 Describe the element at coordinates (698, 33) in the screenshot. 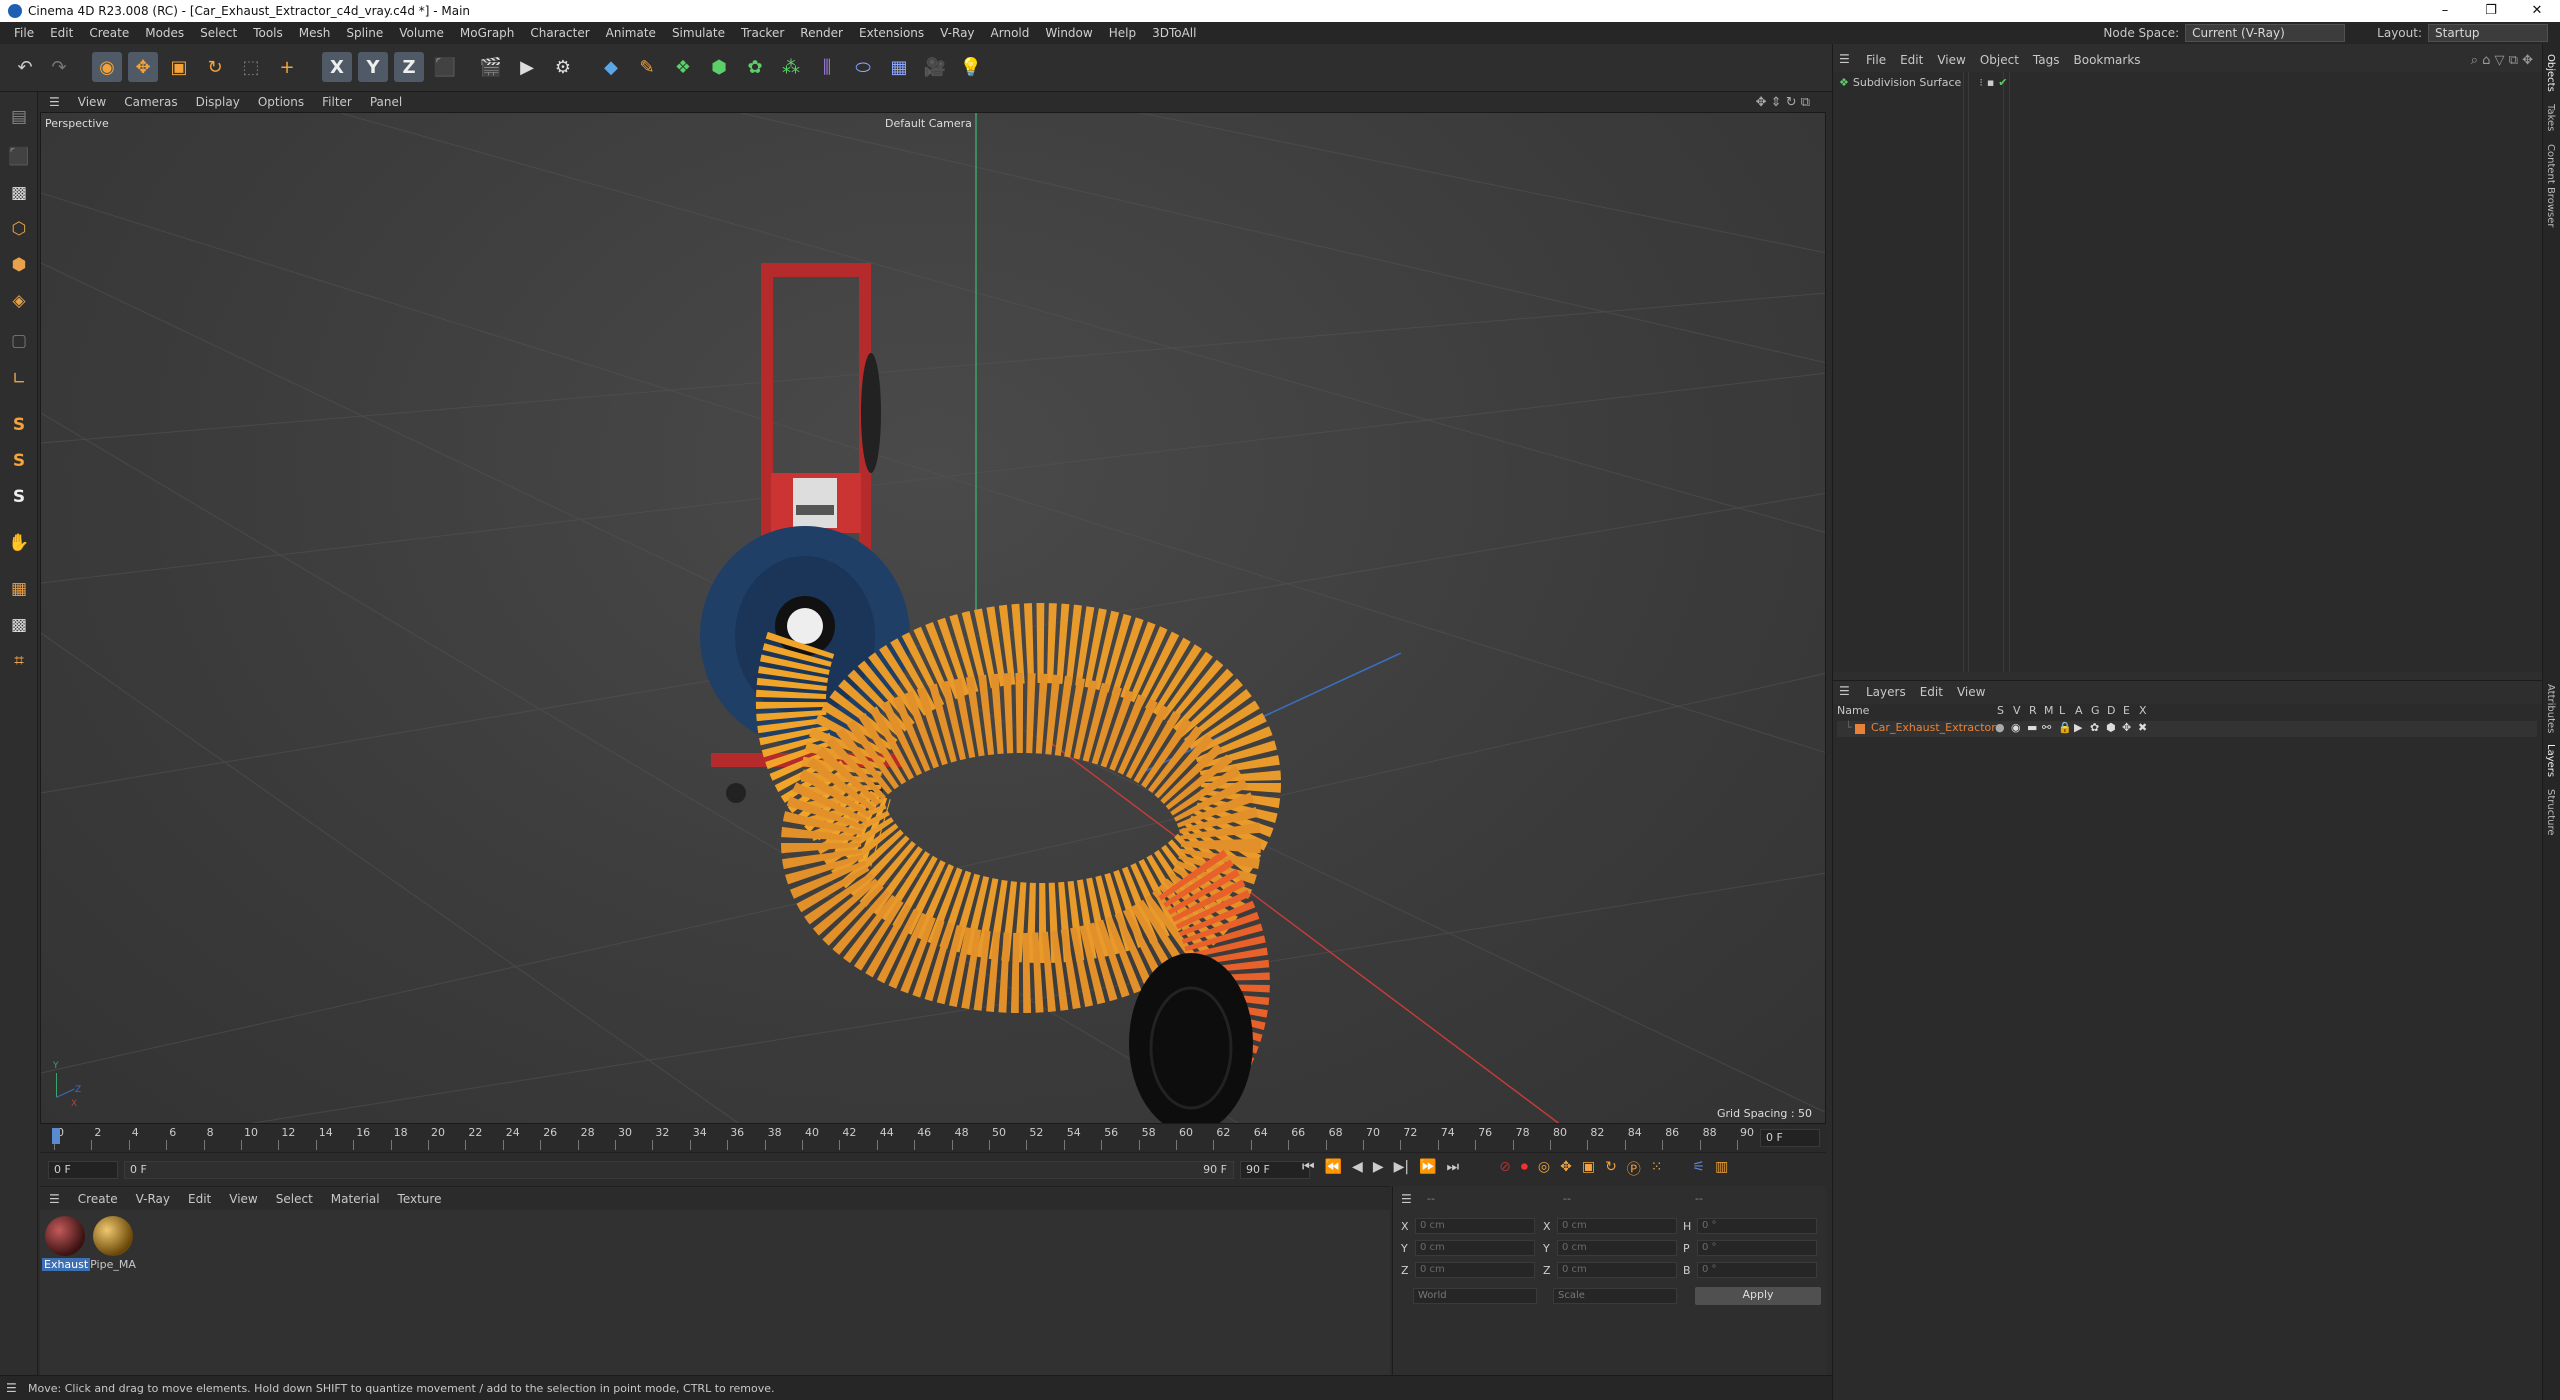

I see `menu-simulate: Simulate` at that location.